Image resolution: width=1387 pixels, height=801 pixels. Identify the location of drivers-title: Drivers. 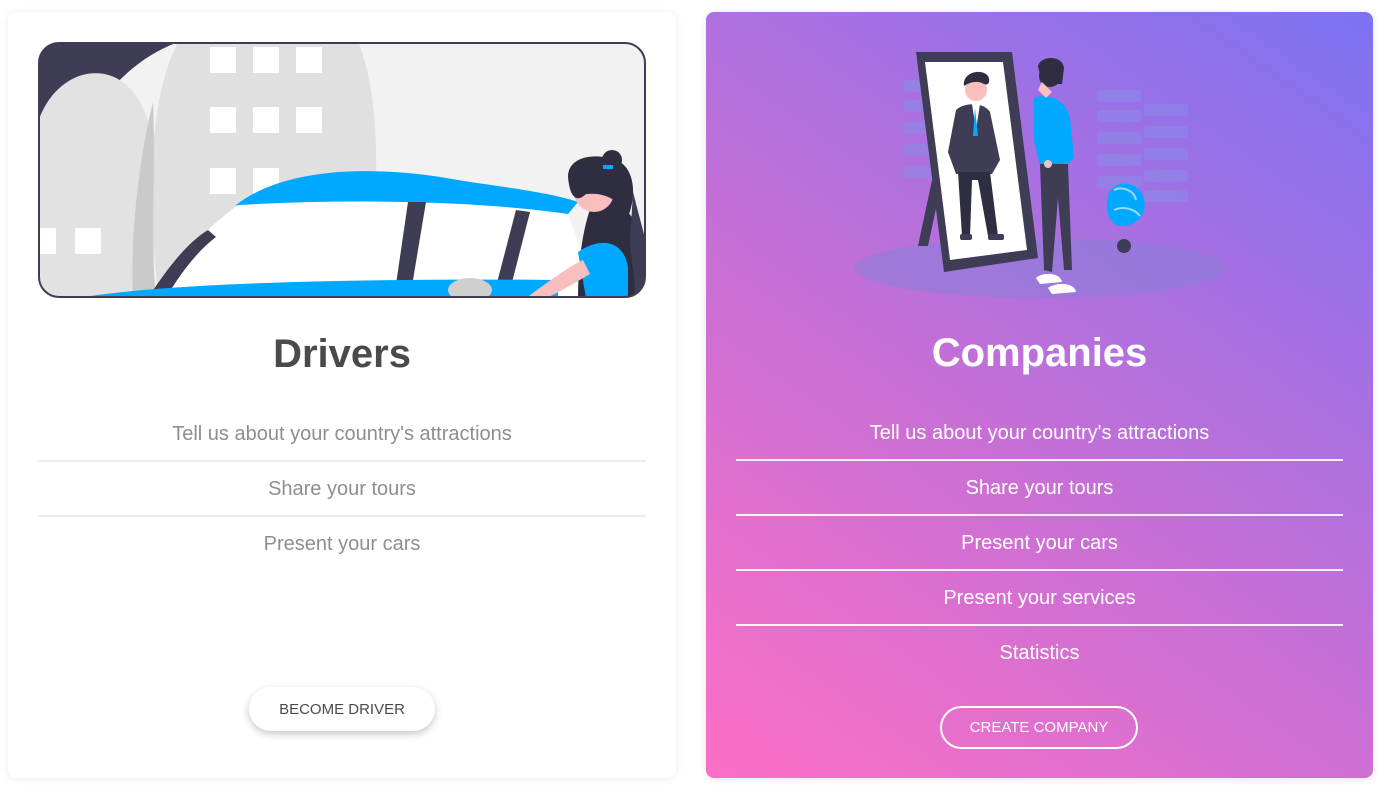
(342, 354).